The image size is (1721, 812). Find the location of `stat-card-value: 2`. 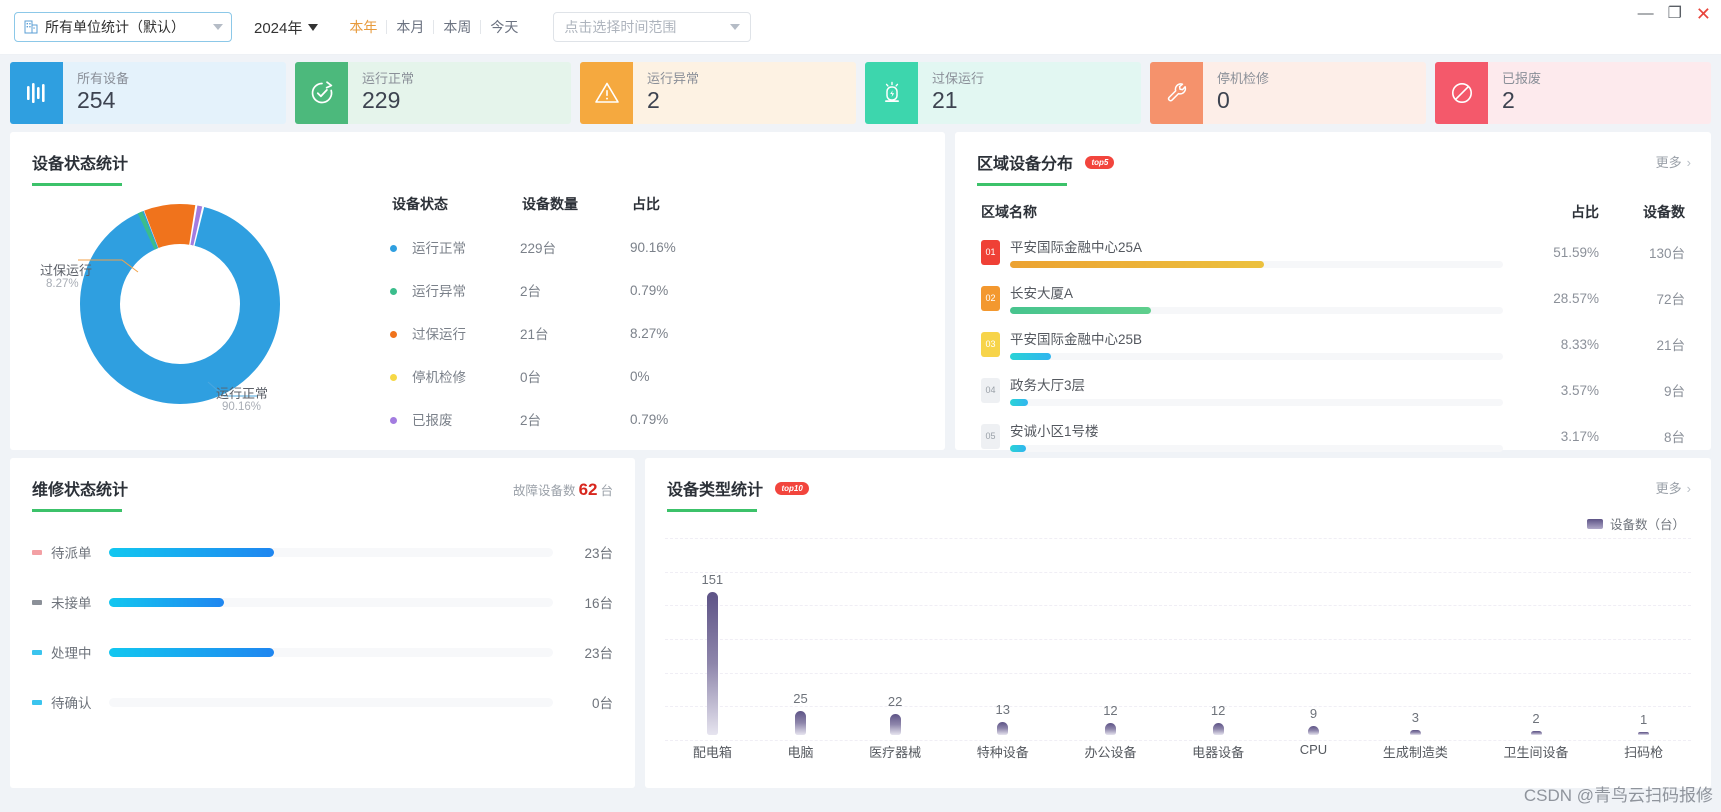

stat-card-value: 2 is located at coordinates (653, 100).